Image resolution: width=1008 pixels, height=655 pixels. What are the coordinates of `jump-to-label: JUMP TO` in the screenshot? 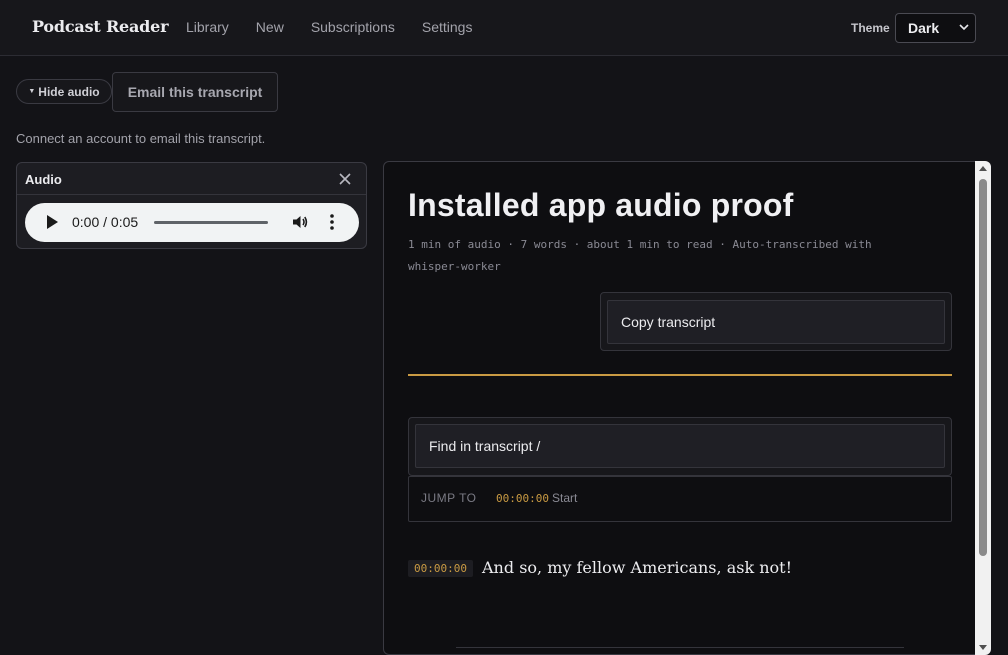 It's located at (449, 498).